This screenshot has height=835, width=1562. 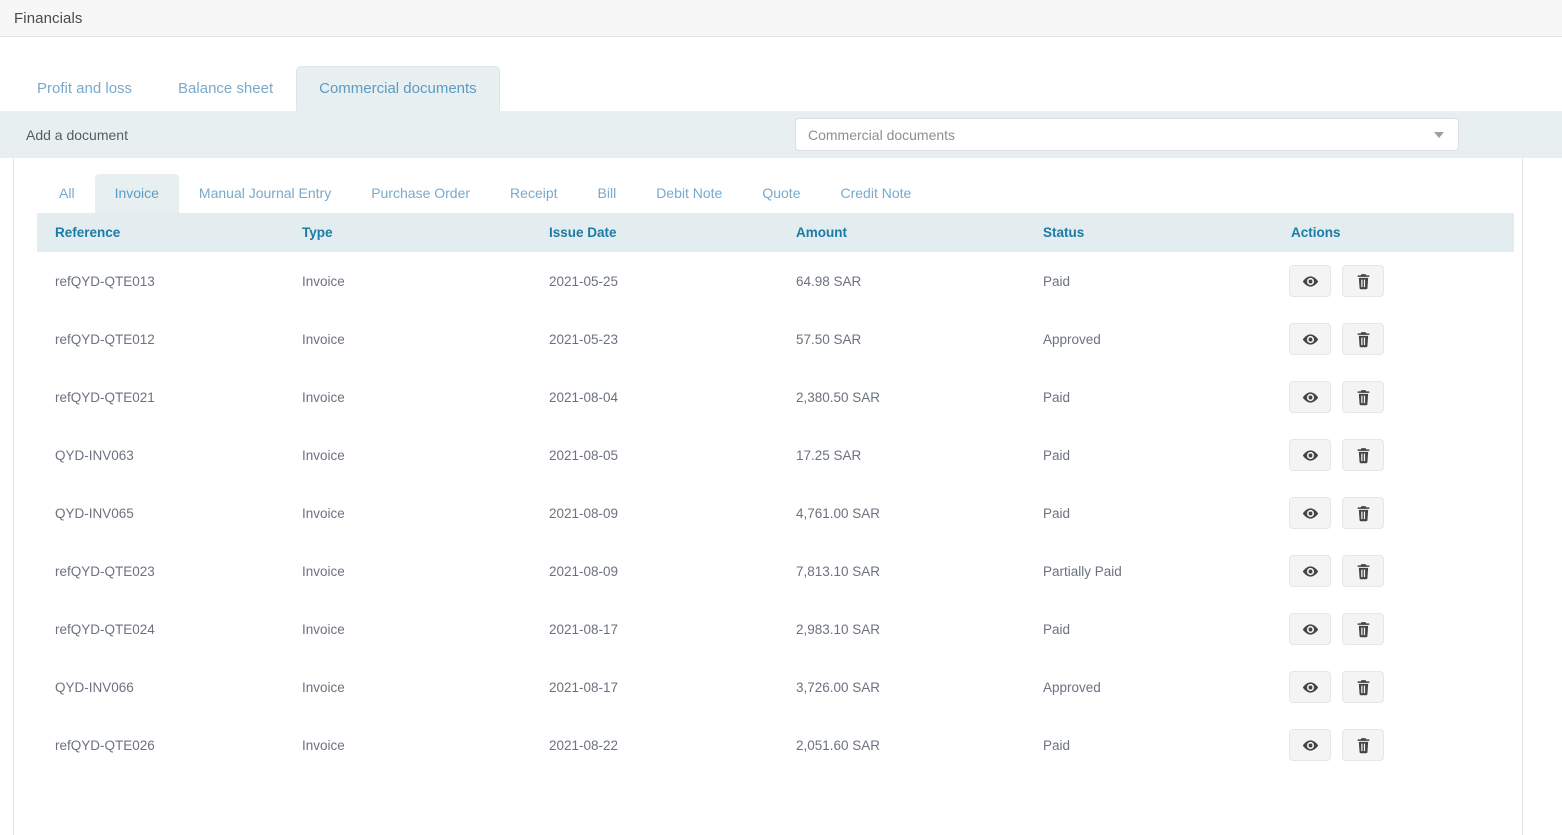 I want to click on doctype-tab-quote: Quote, so click(x=781, y=193).